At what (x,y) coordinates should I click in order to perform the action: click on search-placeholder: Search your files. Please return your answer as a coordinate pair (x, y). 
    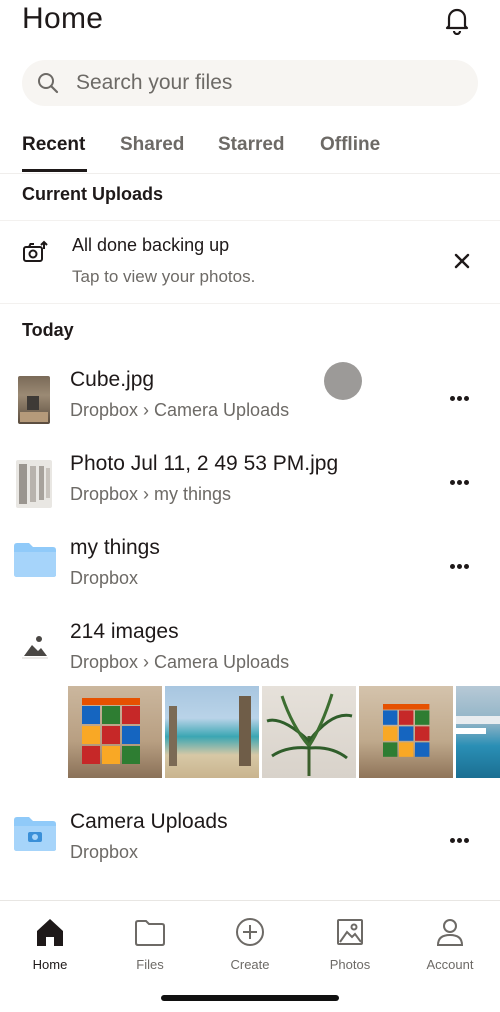
    Looking at the image, I should click on (154, 82).